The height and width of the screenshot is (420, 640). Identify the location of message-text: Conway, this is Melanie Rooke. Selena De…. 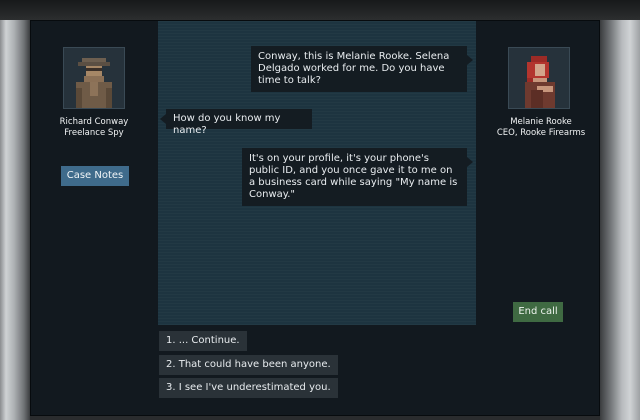
(354, 68).